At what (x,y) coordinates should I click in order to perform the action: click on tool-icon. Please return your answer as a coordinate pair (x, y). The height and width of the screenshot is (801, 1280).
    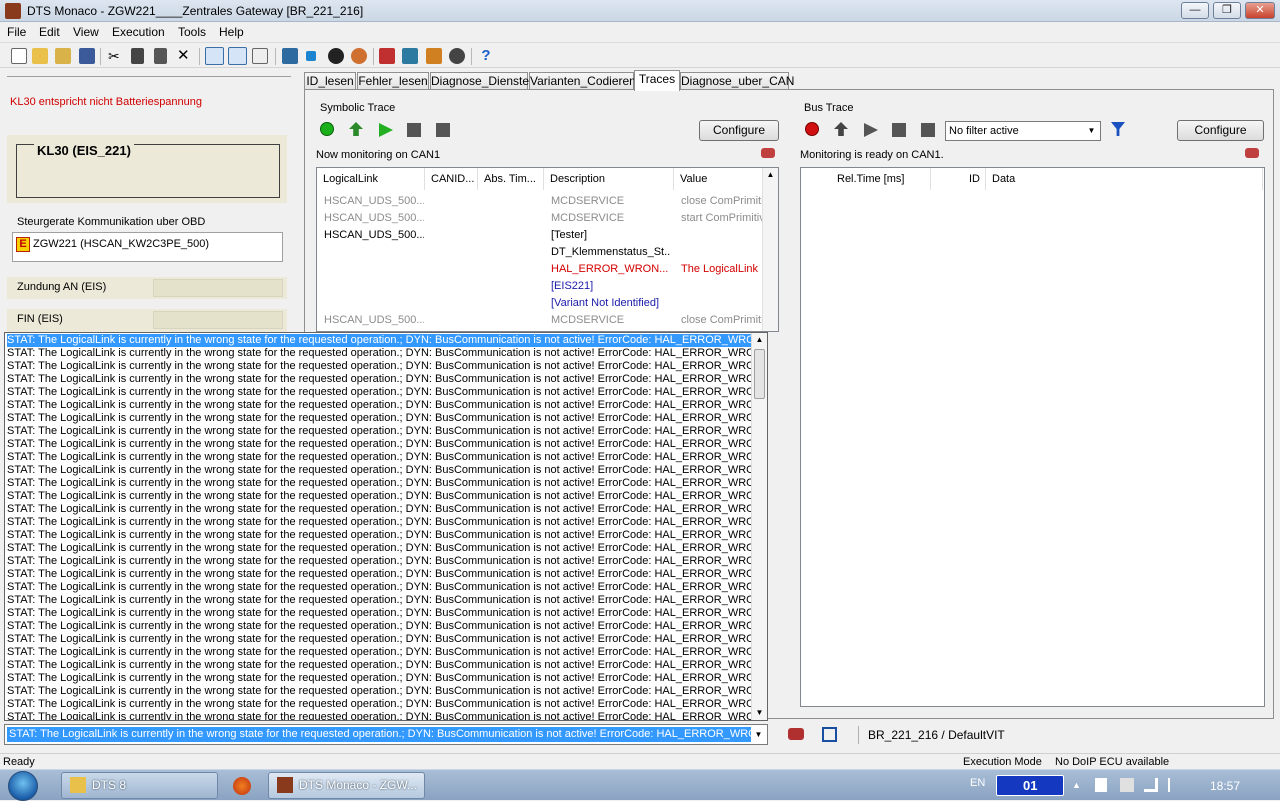
    Looking at the image, I should click on (457, 56).